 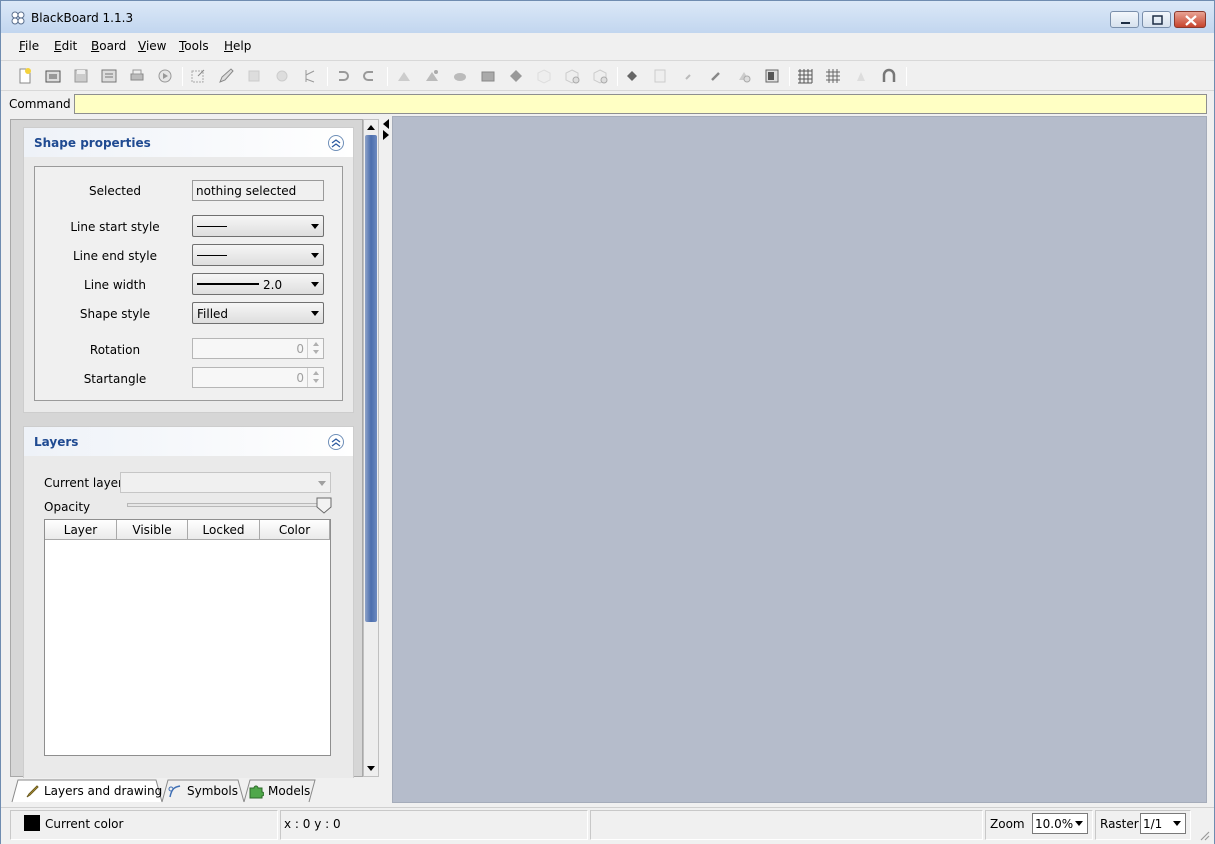 What do you see at coordinates (1163, 823) in the screenshot?
I see `raster-select: 1/1` at bounding box center [1163, 823].